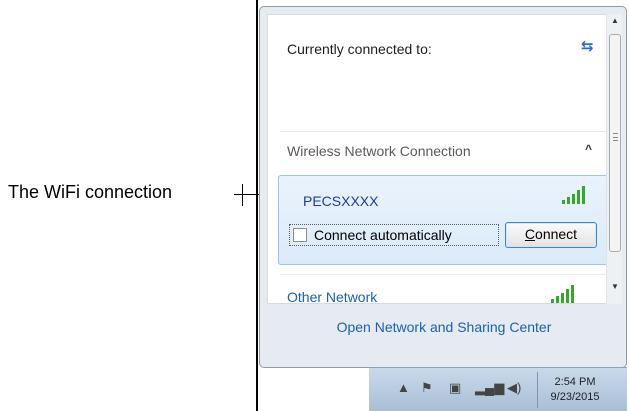 Image resolution: width=630 pixels, height=411 pixels. What do you see at coordinates (403, 387) in the screenshot?
I see `show-hidden-icons-icon: ▲` at bounding box center [403, 387].